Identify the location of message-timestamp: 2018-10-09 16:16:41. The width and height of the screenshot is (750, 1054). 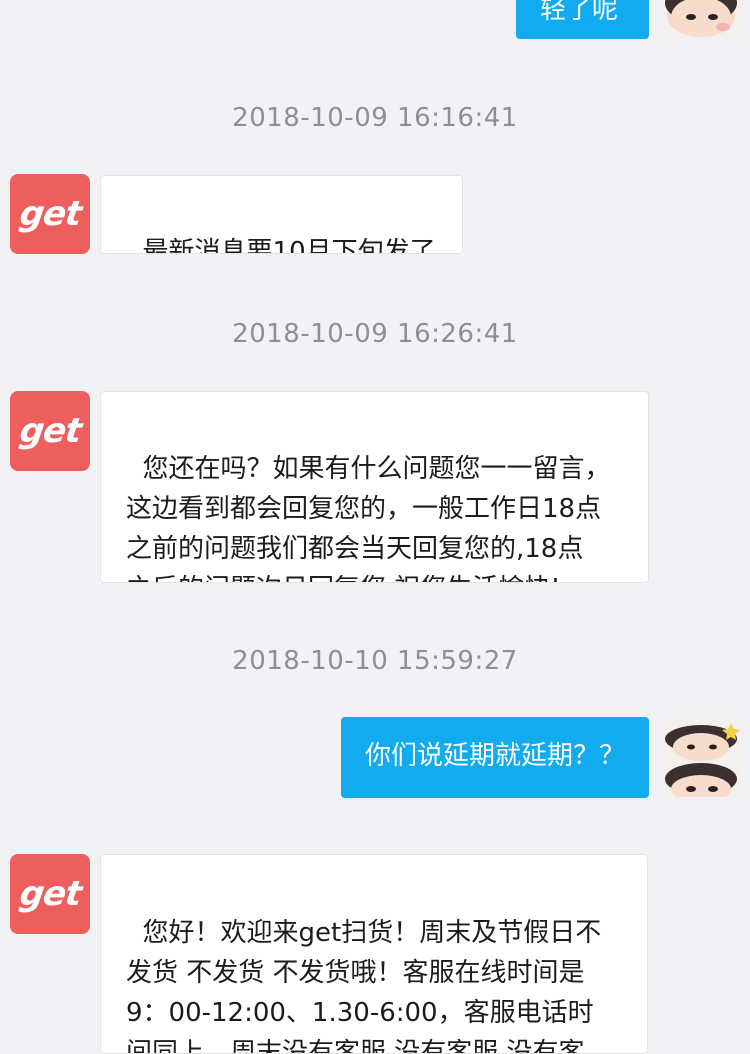
(375, 118).